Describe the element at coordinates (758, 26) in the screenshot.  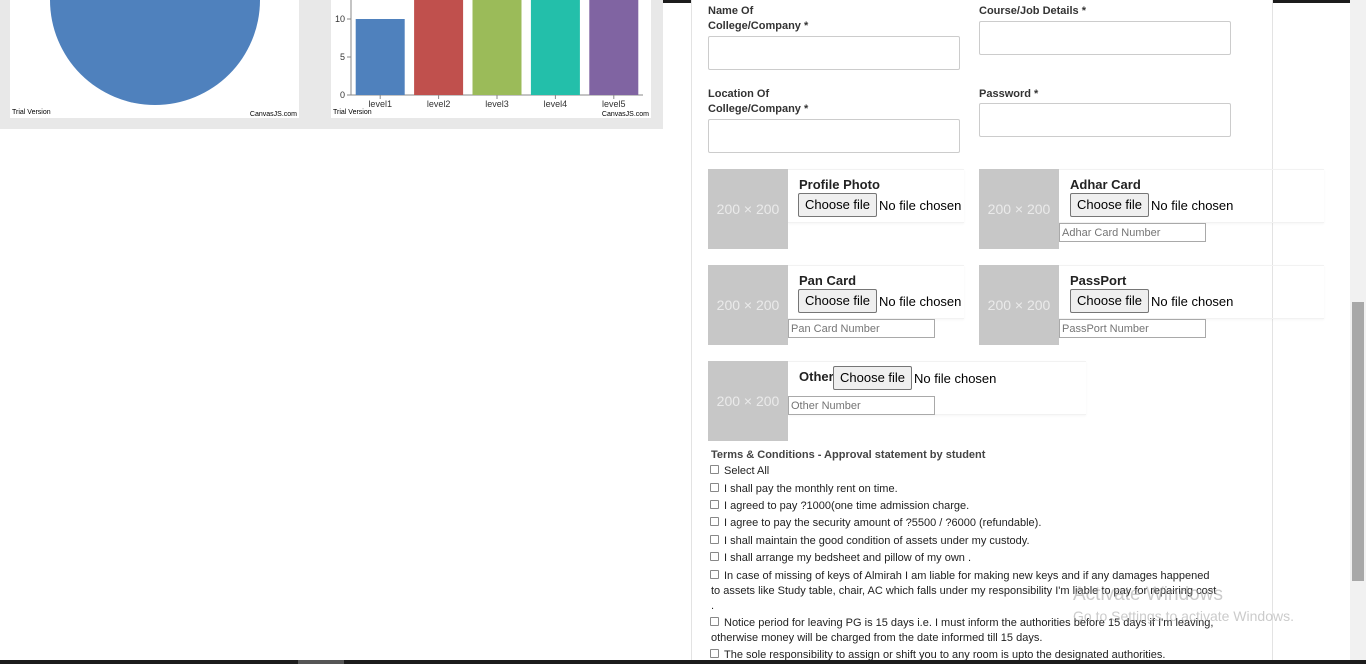
I see `name-label-line2: College/Company *` at that location.